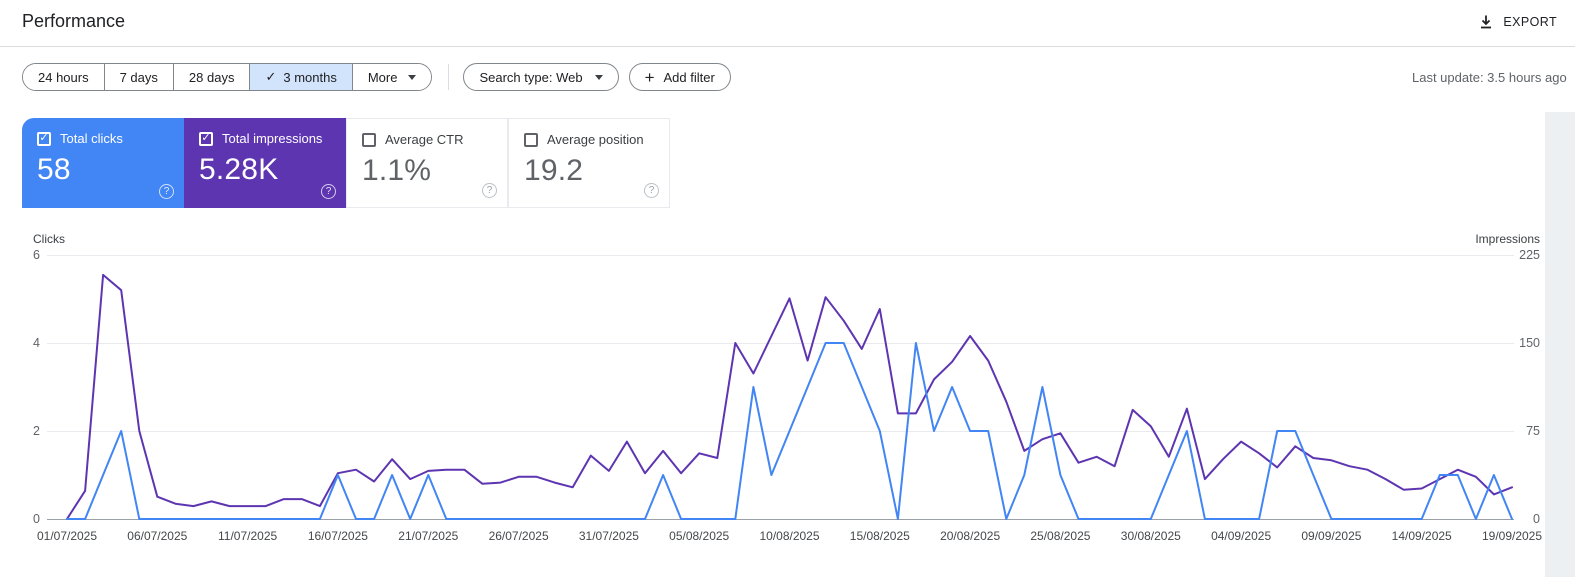  What do you see at coordinates (649, 77) in the screenshot?
I see `plus-icon: +` at bounding box center [649, 77].